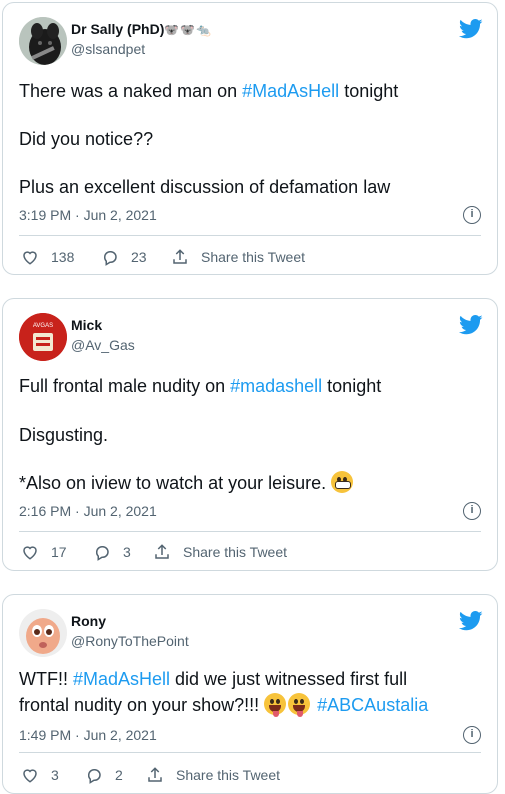  I want to click on tweet-actions: 138 23 Share this Tweet, so click(250, 257).